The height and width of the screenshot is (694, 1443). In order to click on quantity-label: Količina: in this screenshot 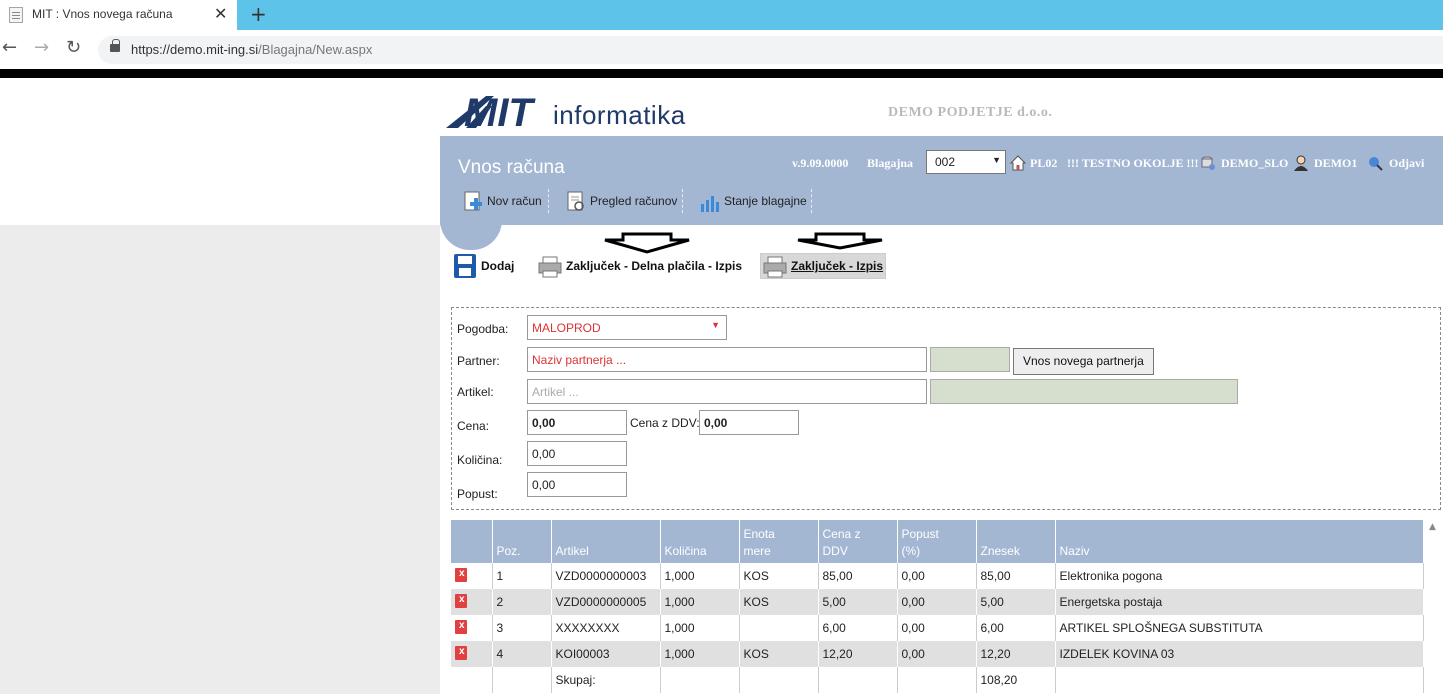, I will do `click(480, 460)`.